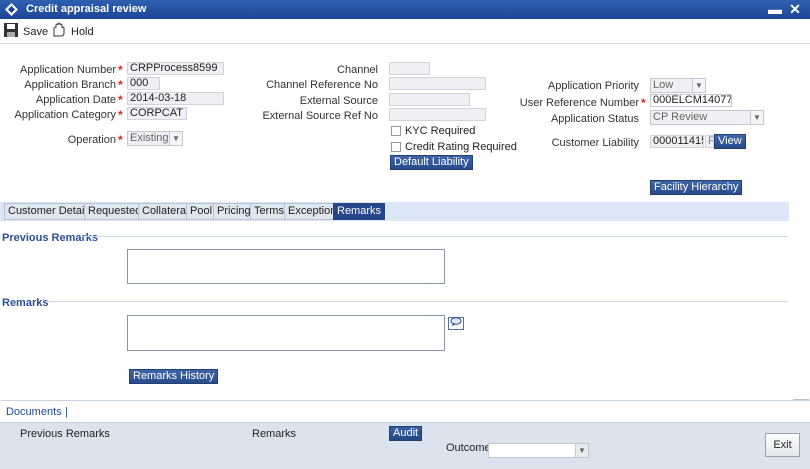  I want to click on channel-reference-no-field, so click(437, 83).